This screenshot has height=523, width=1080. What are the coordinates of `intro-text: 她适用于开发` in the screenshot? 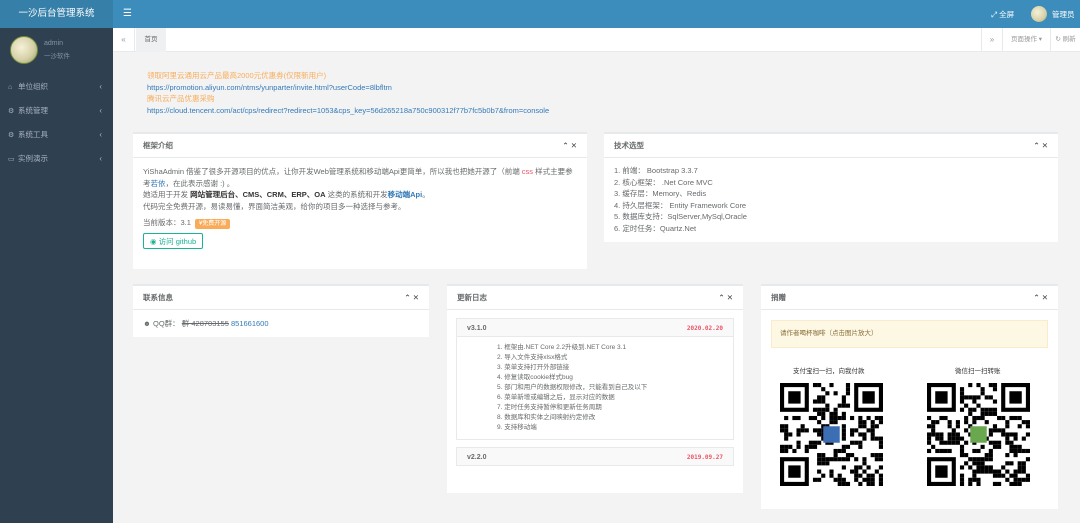 It's located at (167, 194).